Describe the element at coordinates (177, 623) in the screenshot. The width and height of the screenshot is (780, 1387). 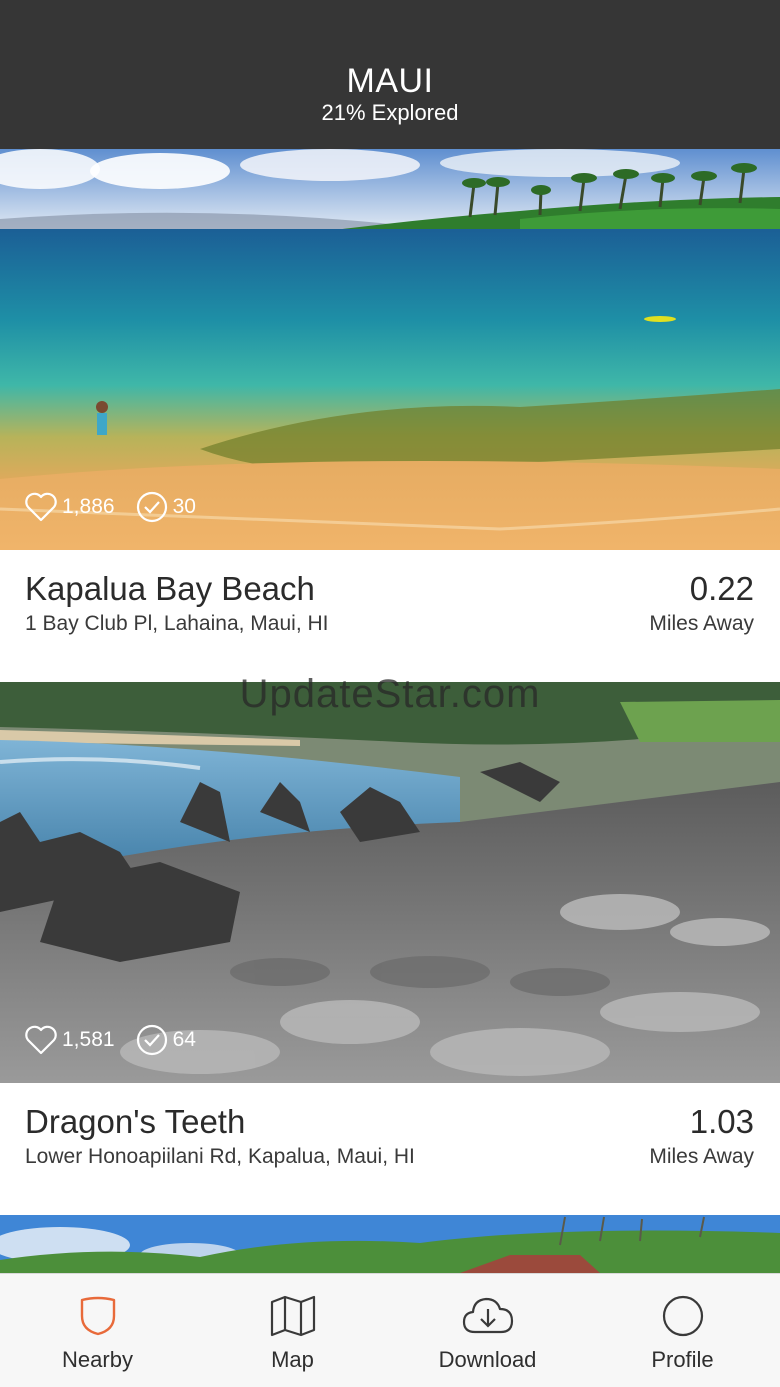
I see `place-address: 1 Bay Club Pl, Lahaina, Maui, HI` at that location.